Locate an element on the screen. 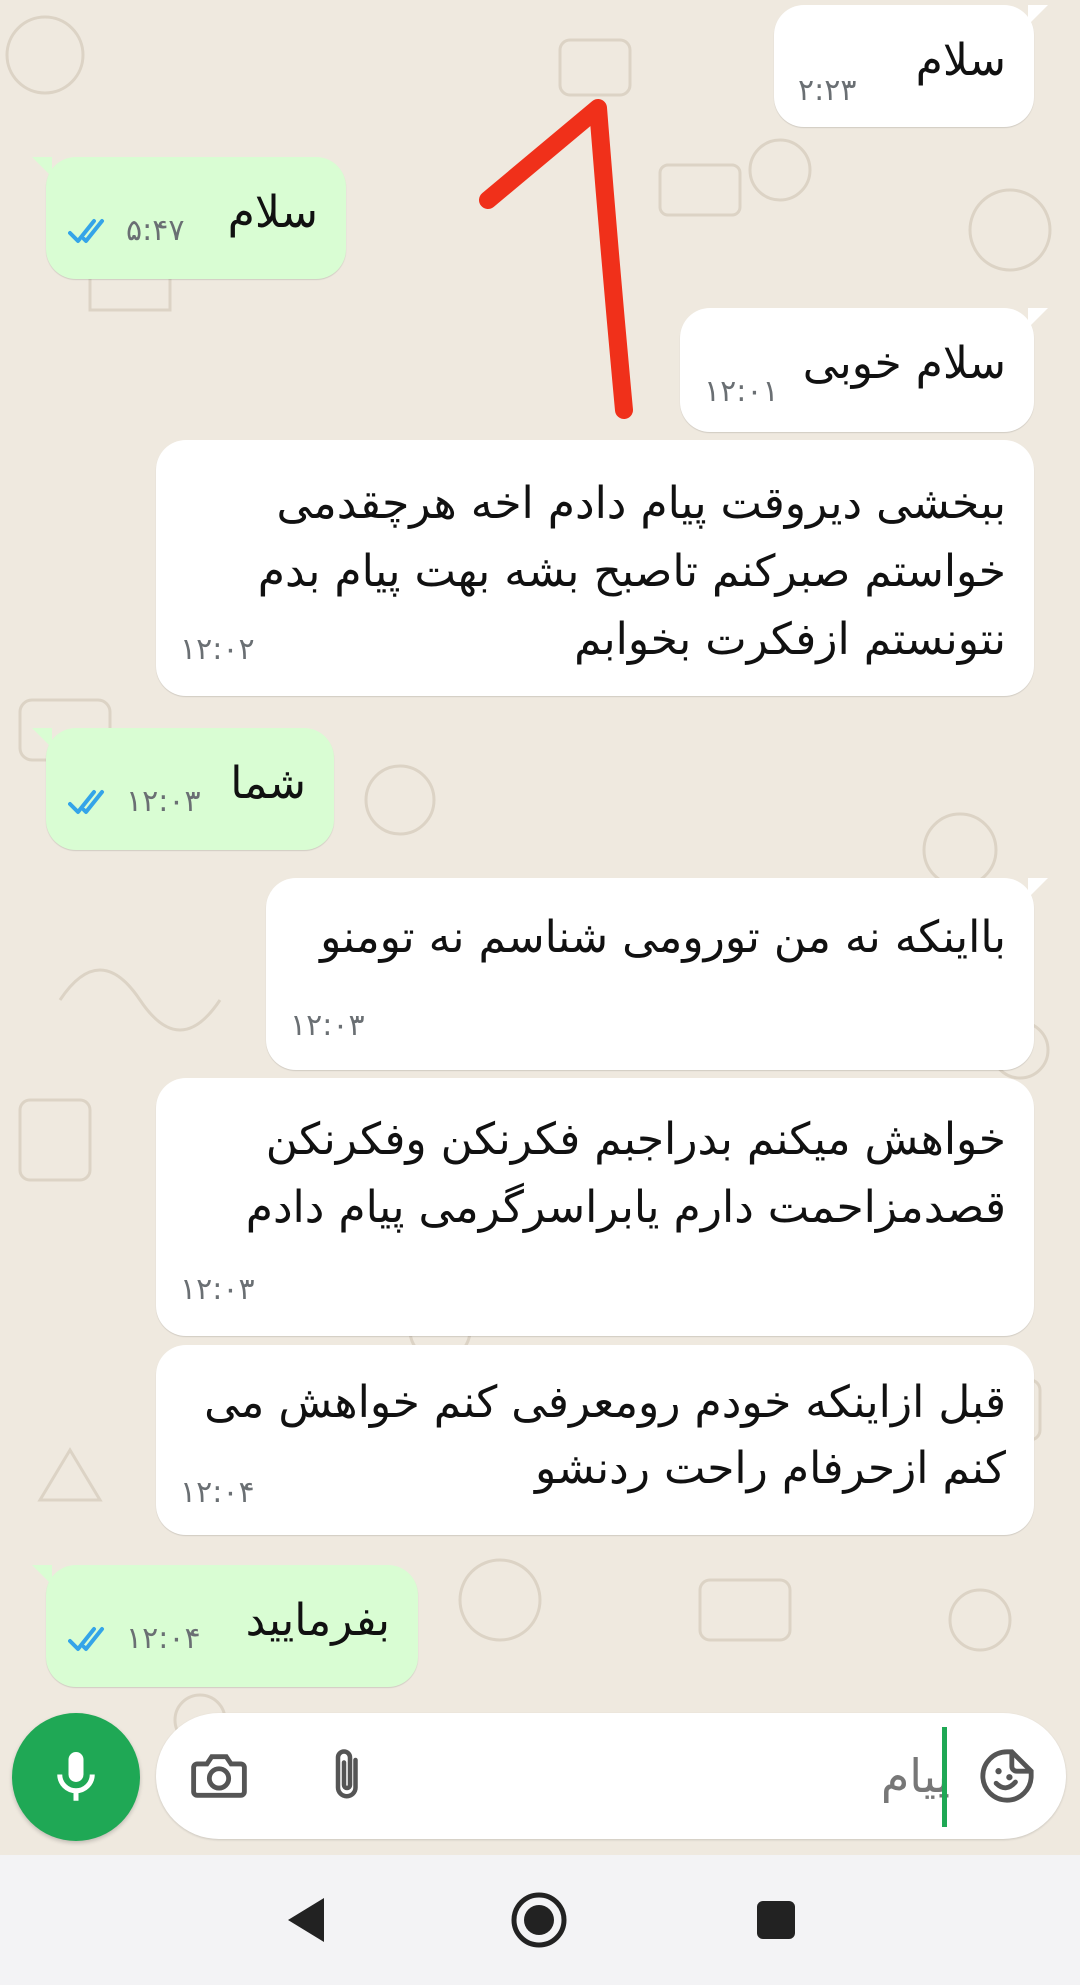 The image size is (1080, 1985). camera-icon is located at coordinates (219, 1776).